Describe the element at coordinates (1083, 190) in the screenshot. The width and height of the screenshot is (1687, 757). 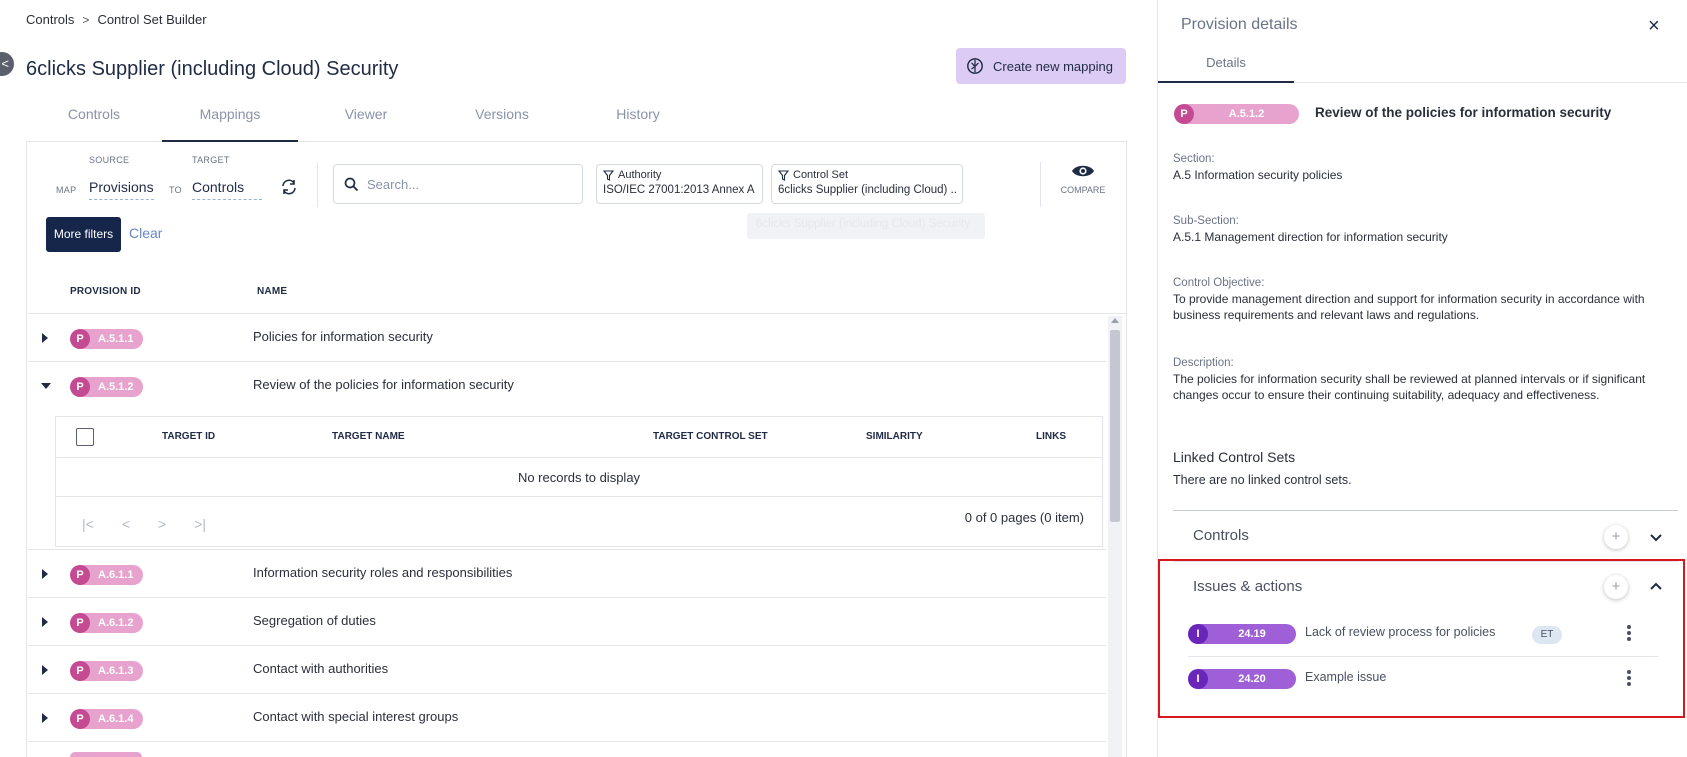
I see `compare-label: COMPARE` at that location.